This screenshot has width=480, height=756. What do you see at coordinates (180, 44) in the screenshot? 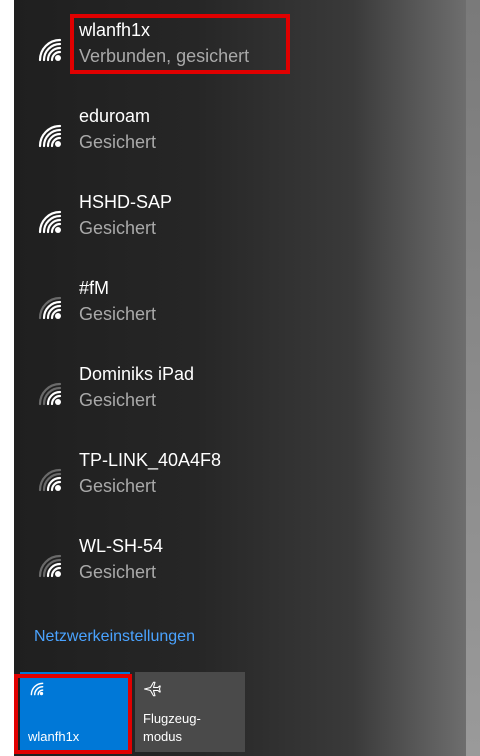
I see `connected-network-highlight` at bounding box center [180, 44].